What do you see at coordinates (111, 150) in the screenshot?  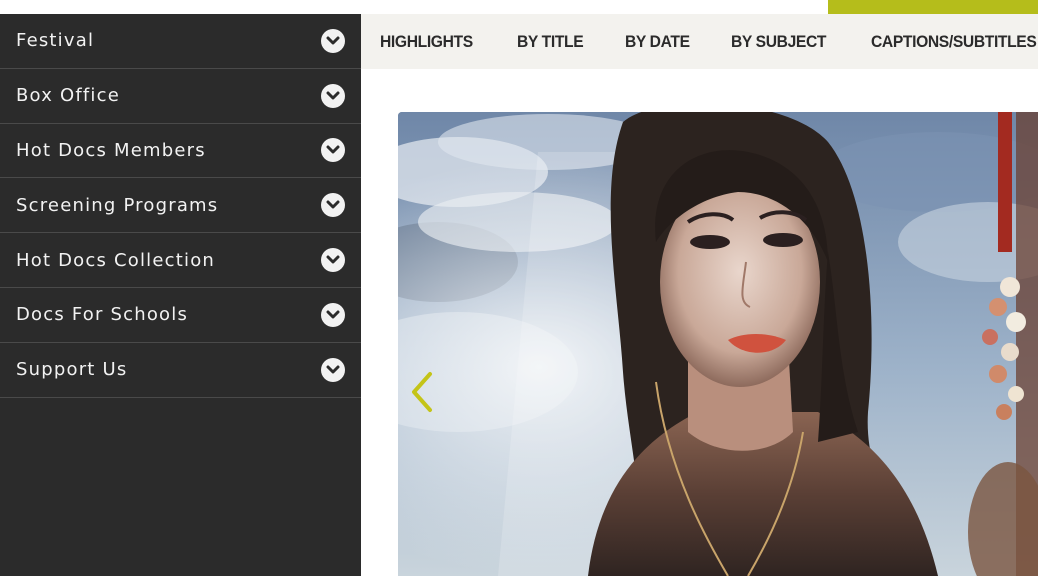 I see `sidebar-item-label: Hot Docs Members` at bounding box center [111, 150].